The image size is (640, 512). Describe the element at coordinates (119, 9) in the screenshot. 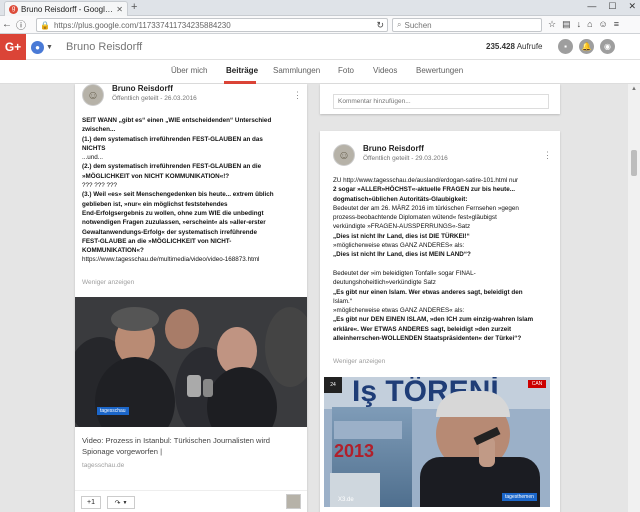

I see `tab-close-icon: ✕` at that location.